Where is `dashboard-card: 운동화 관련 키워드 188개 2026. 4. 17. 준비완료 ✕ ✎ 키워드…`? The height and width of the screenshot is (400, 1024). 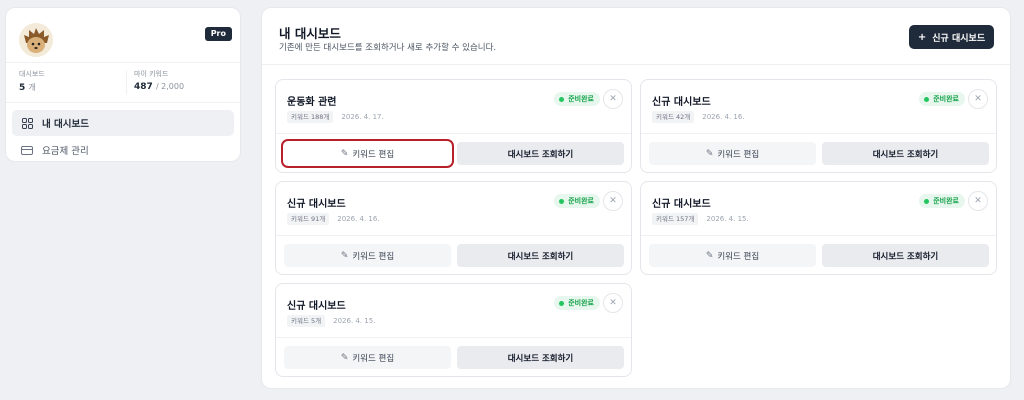
dashboard-card: 운동화 관련 키워드 188개 2026. 4. 17. 준비완료 ✕ ✎ 키워드… is located at coordinates (453, 126).